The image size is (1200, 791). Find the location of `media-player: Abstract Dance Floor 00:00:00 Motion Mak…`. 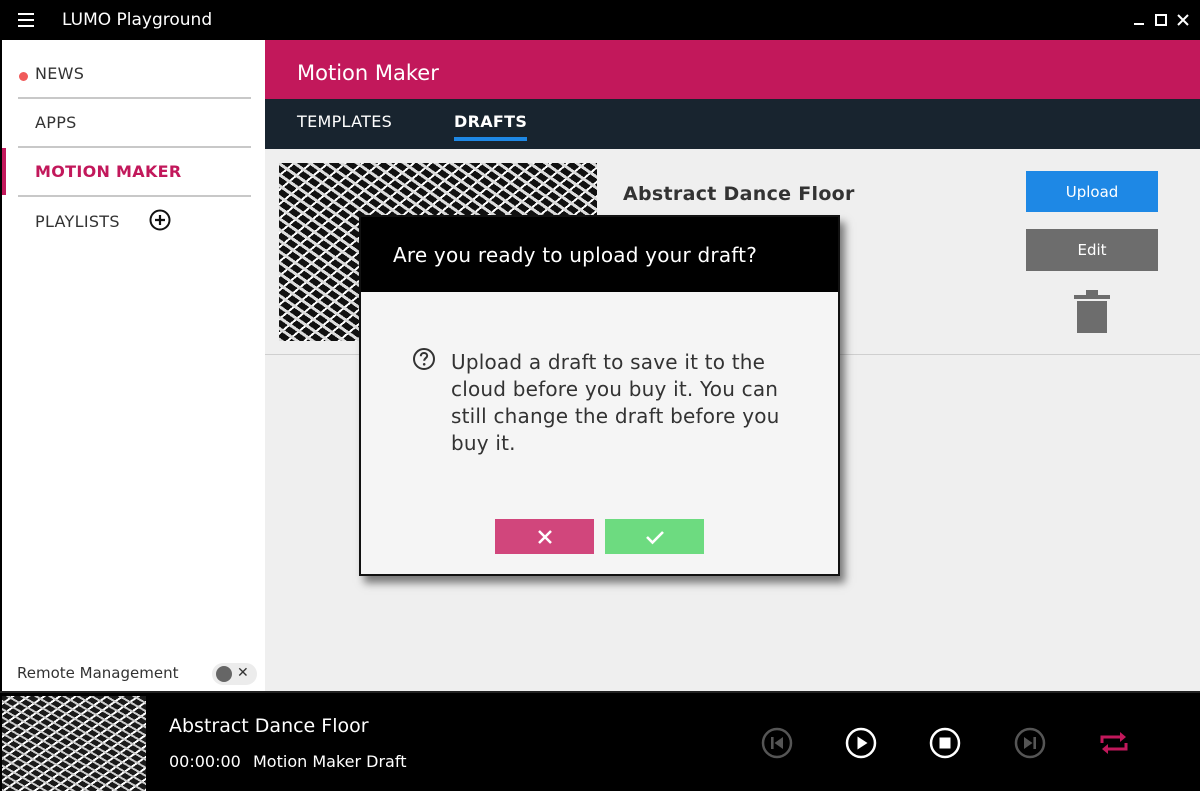

media-player: Abstract Dance Floor 00:00:00 Motion Mak… is located at coordinates (600, 741).